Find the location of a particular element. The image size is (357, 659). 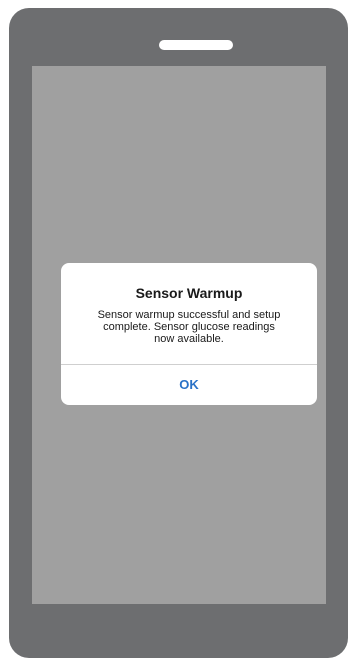

alert-title: Sensor Warmup is located at coordinates (189, 293).